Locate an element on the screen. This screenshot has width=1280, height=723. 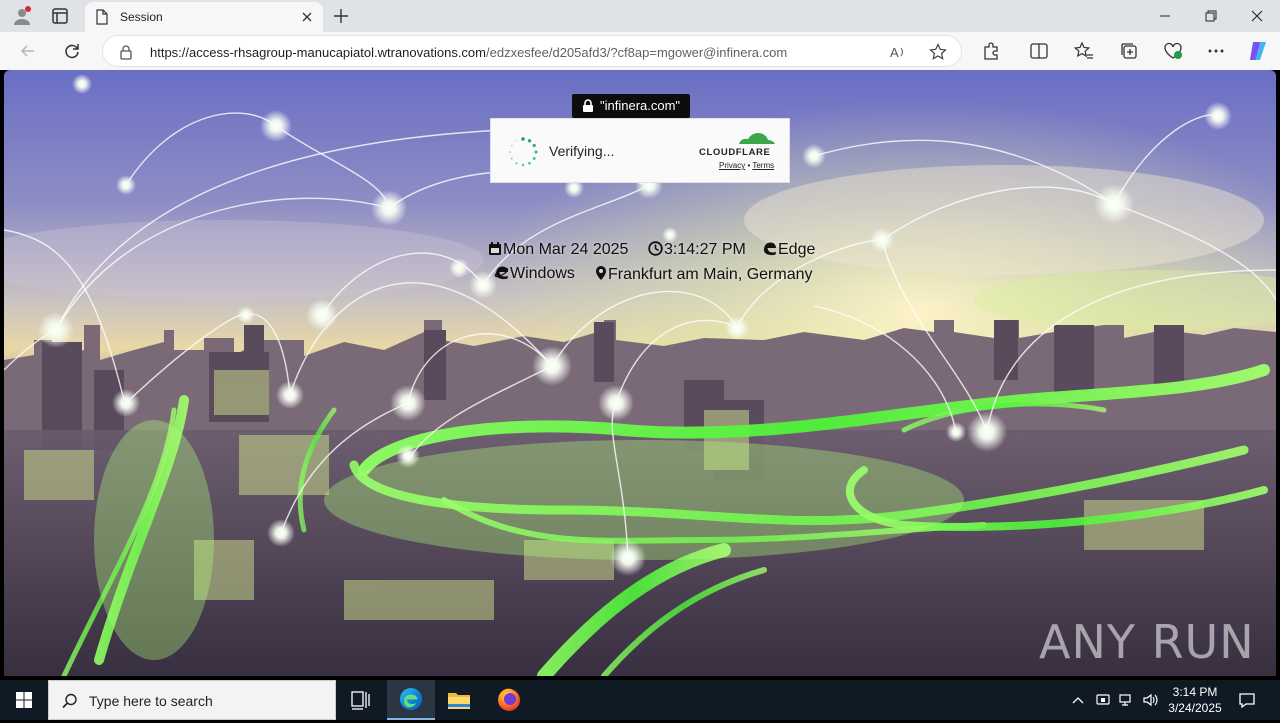
copilot-icon is located at coordinates (1258, 51).